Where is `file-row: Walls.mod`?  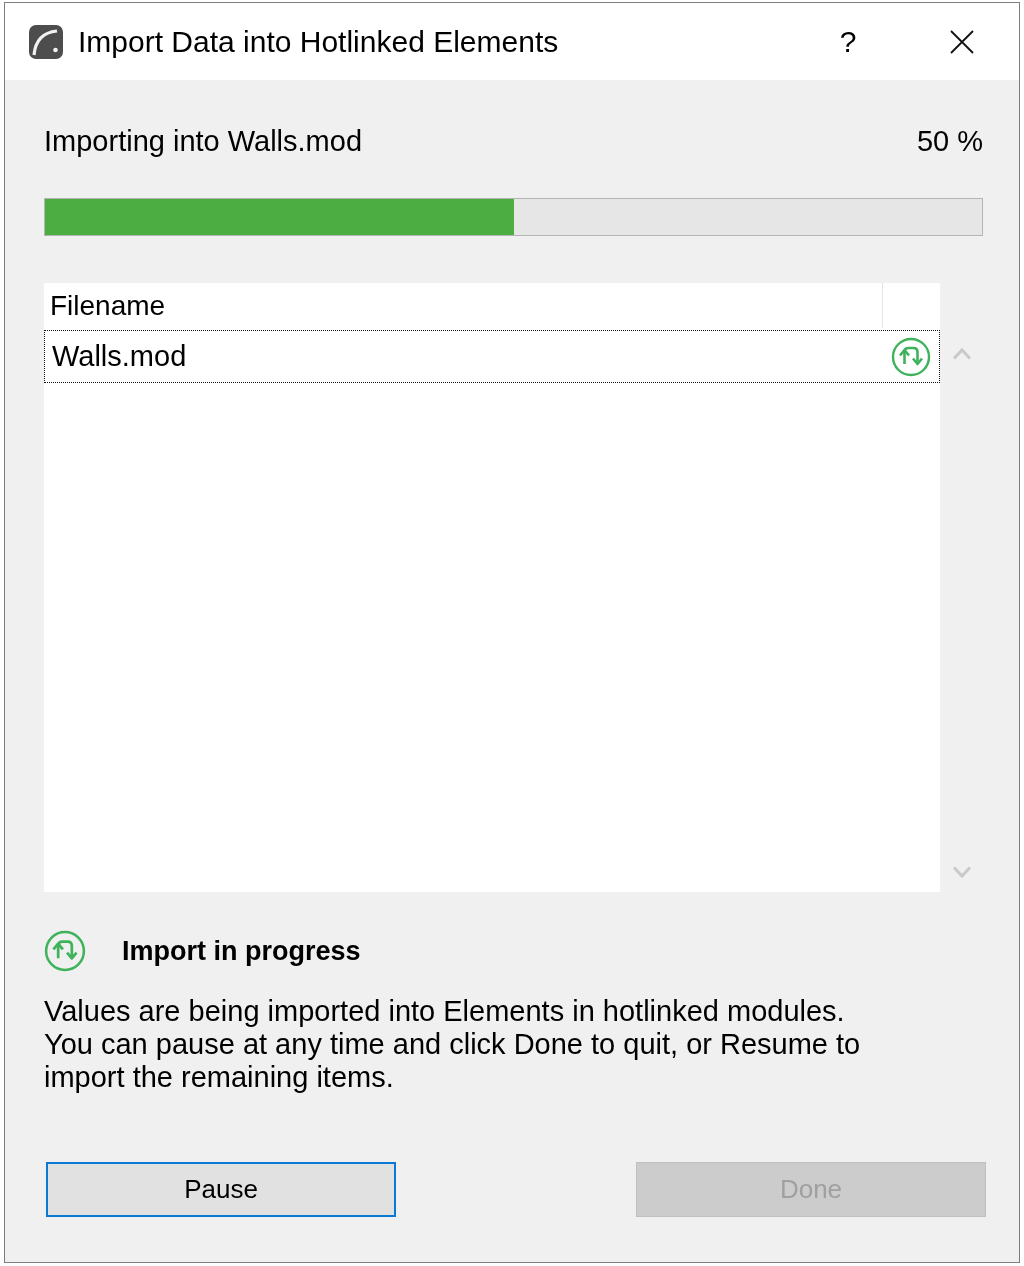 file-row: Walls.mod is located at coordinates (492, 356).